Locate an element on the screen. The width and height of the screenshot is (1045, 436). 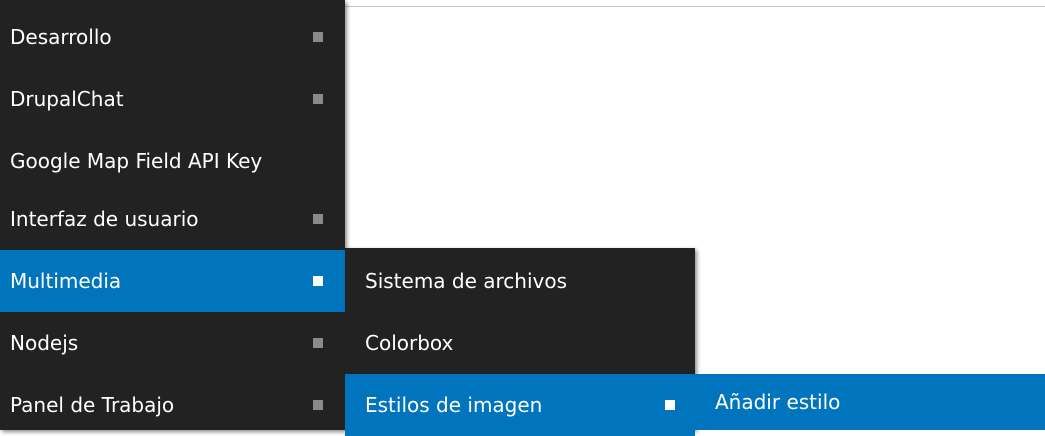
menu-item-google-map-field-api-key: Google Map Field API Key is located at coordinates (172, 161).